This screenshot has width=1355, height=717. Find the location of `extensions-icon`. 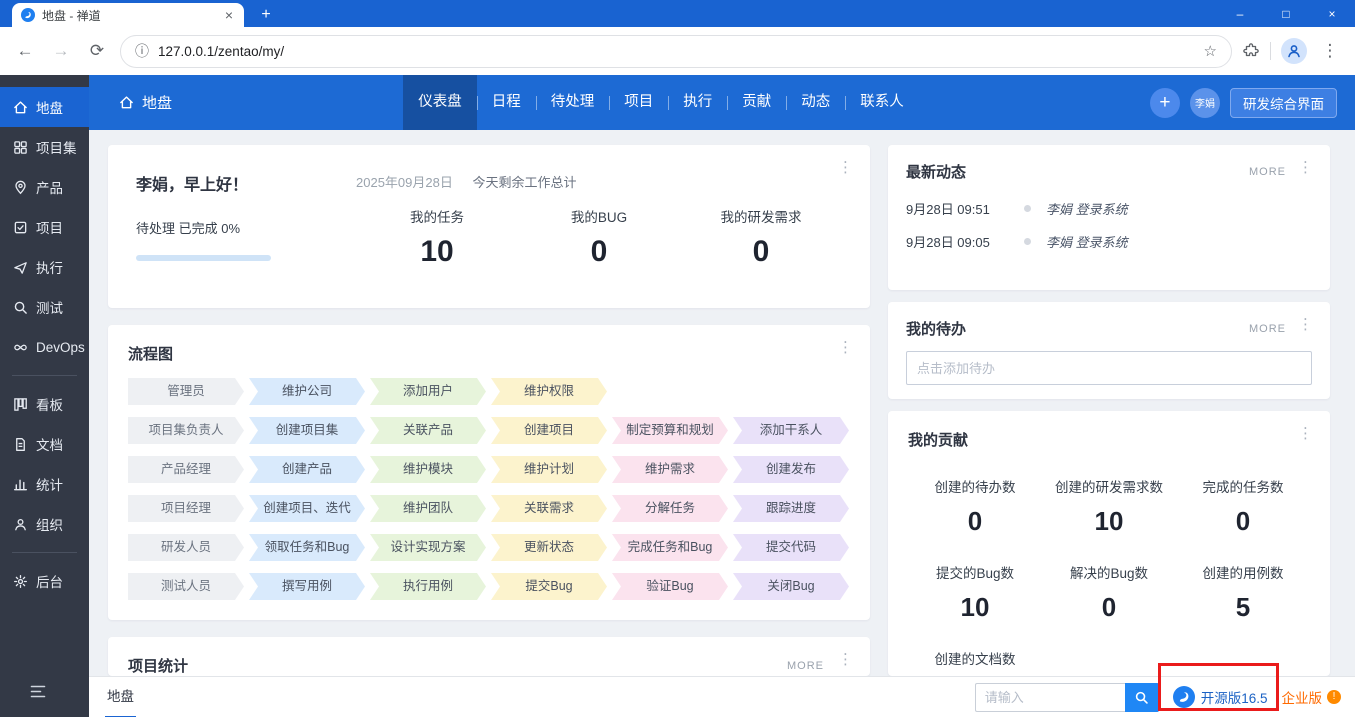

extensions-icon is located at coordinates (1251, 51).